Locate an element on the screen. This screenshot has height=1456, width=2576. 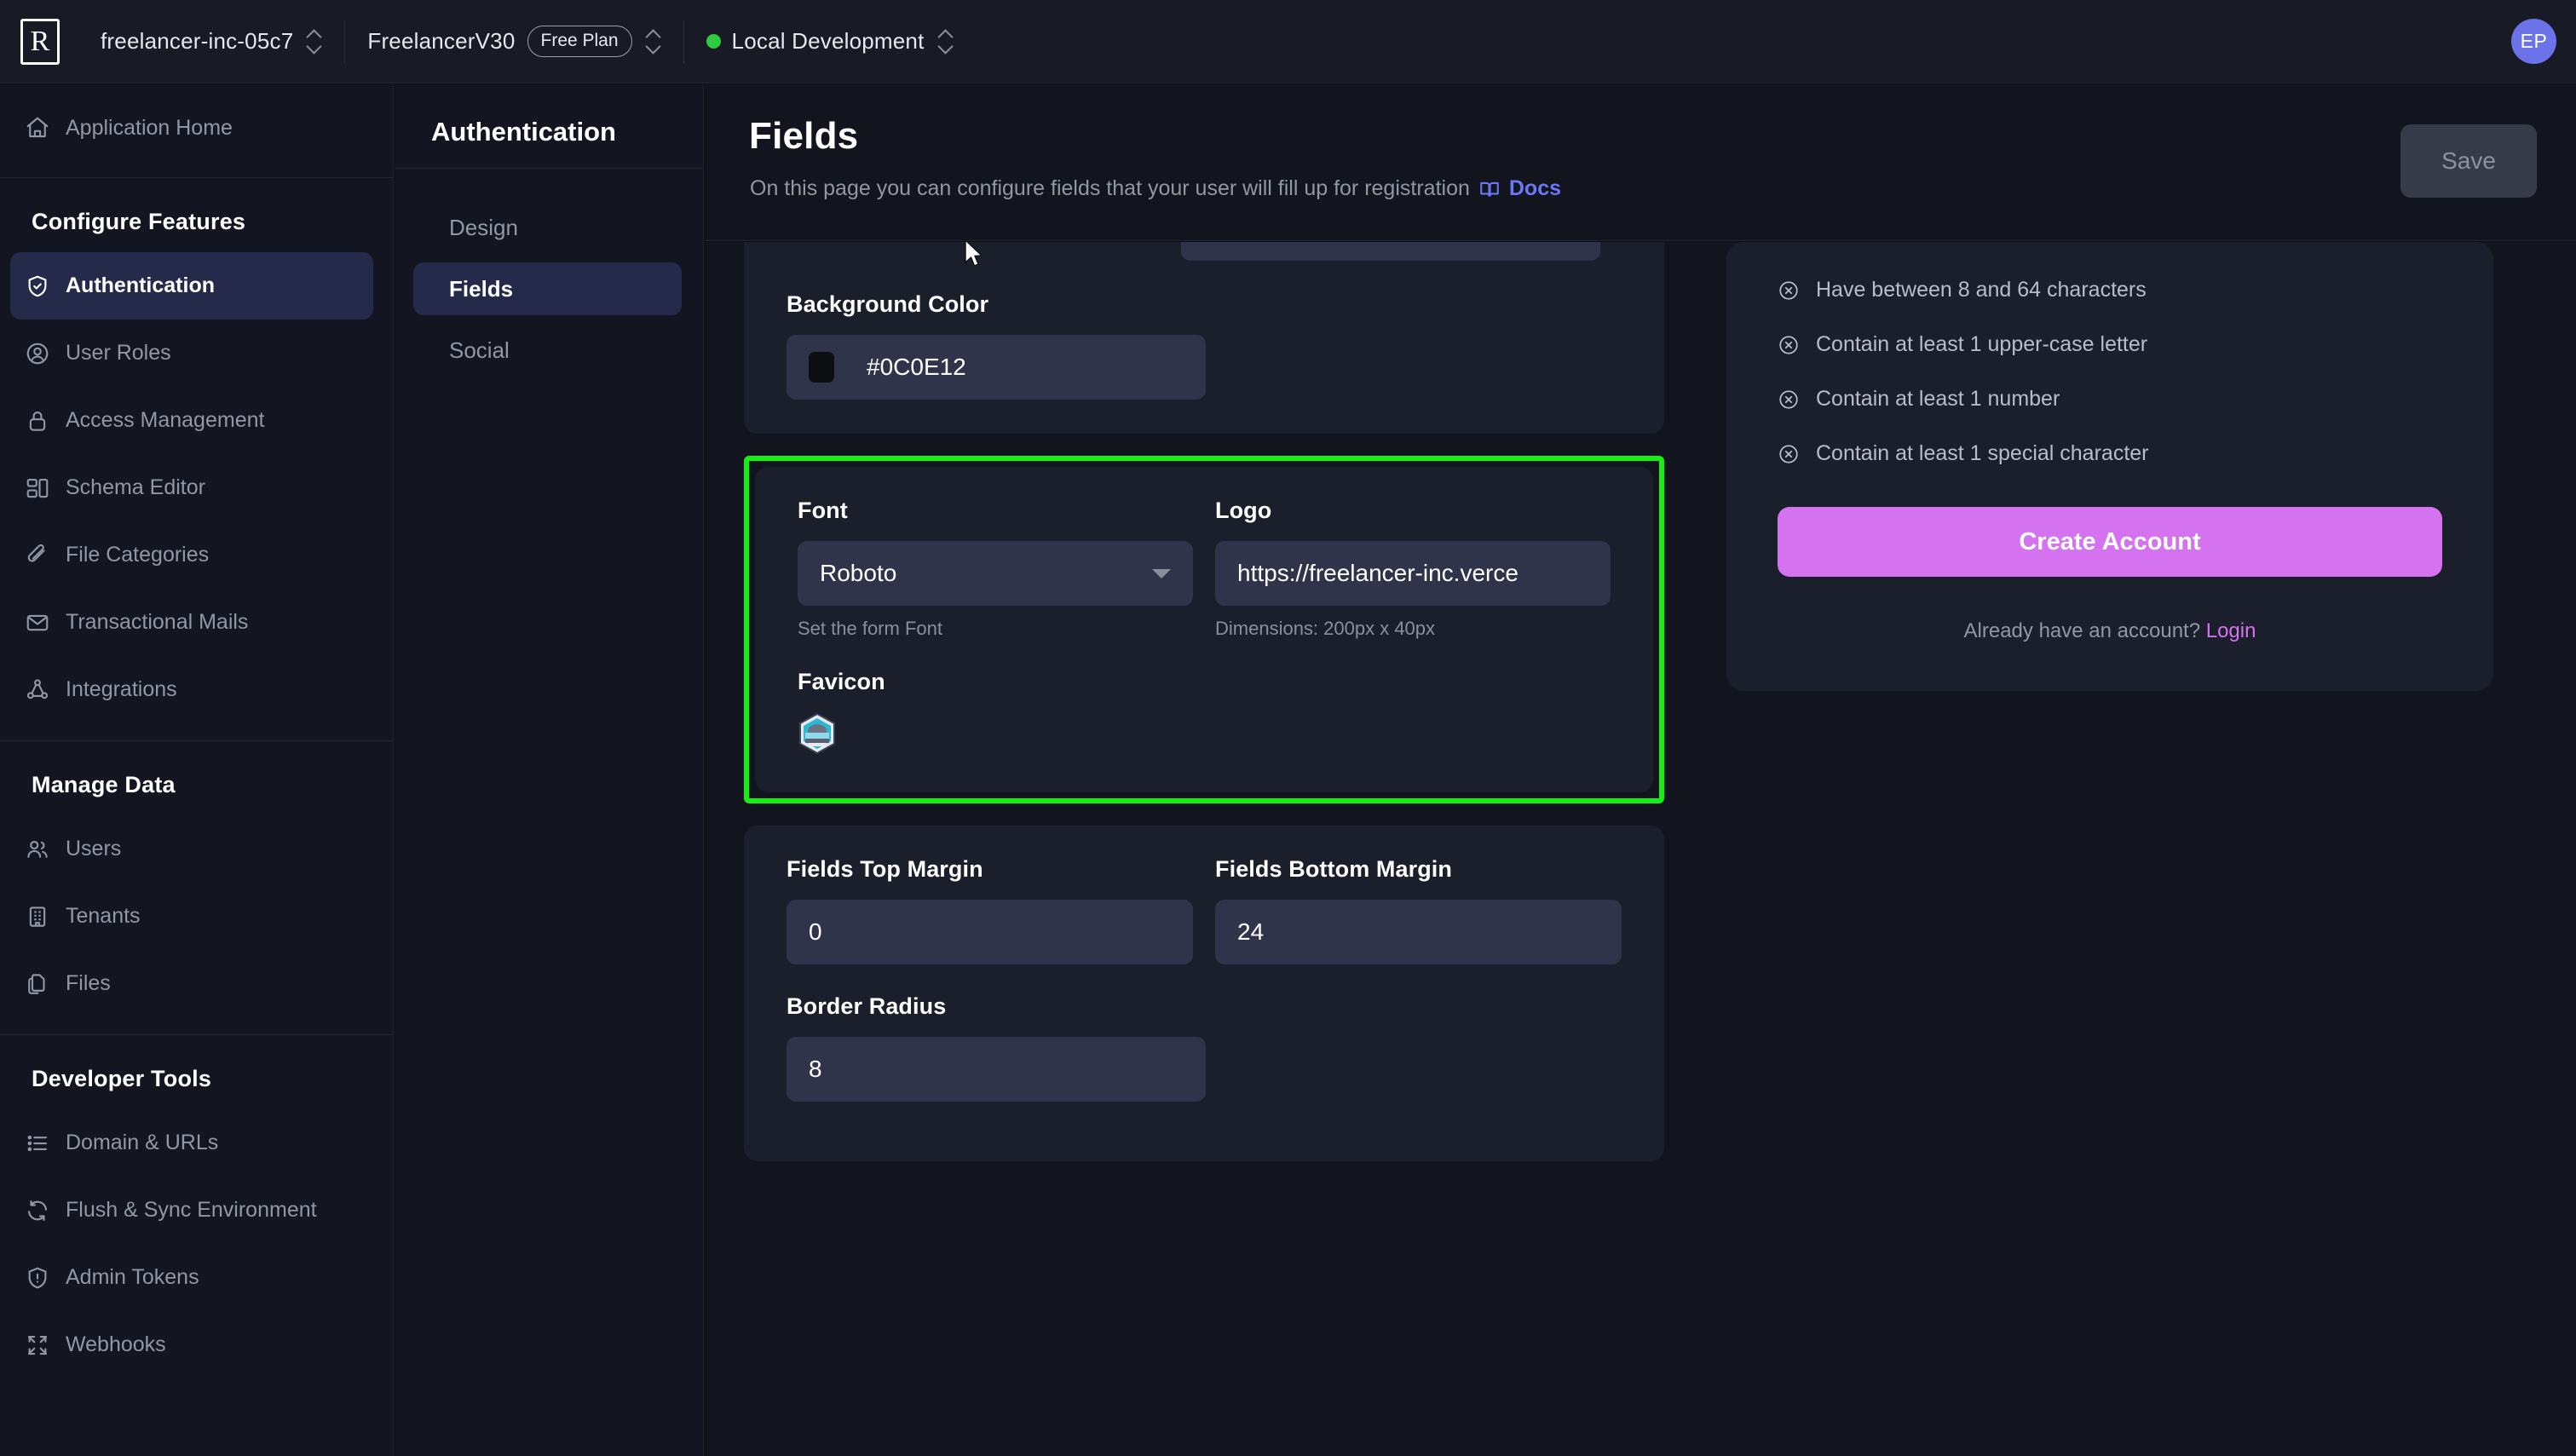
sidebar-item-domain-urls: Domain & URLs is located at coordinates (196, 1143).